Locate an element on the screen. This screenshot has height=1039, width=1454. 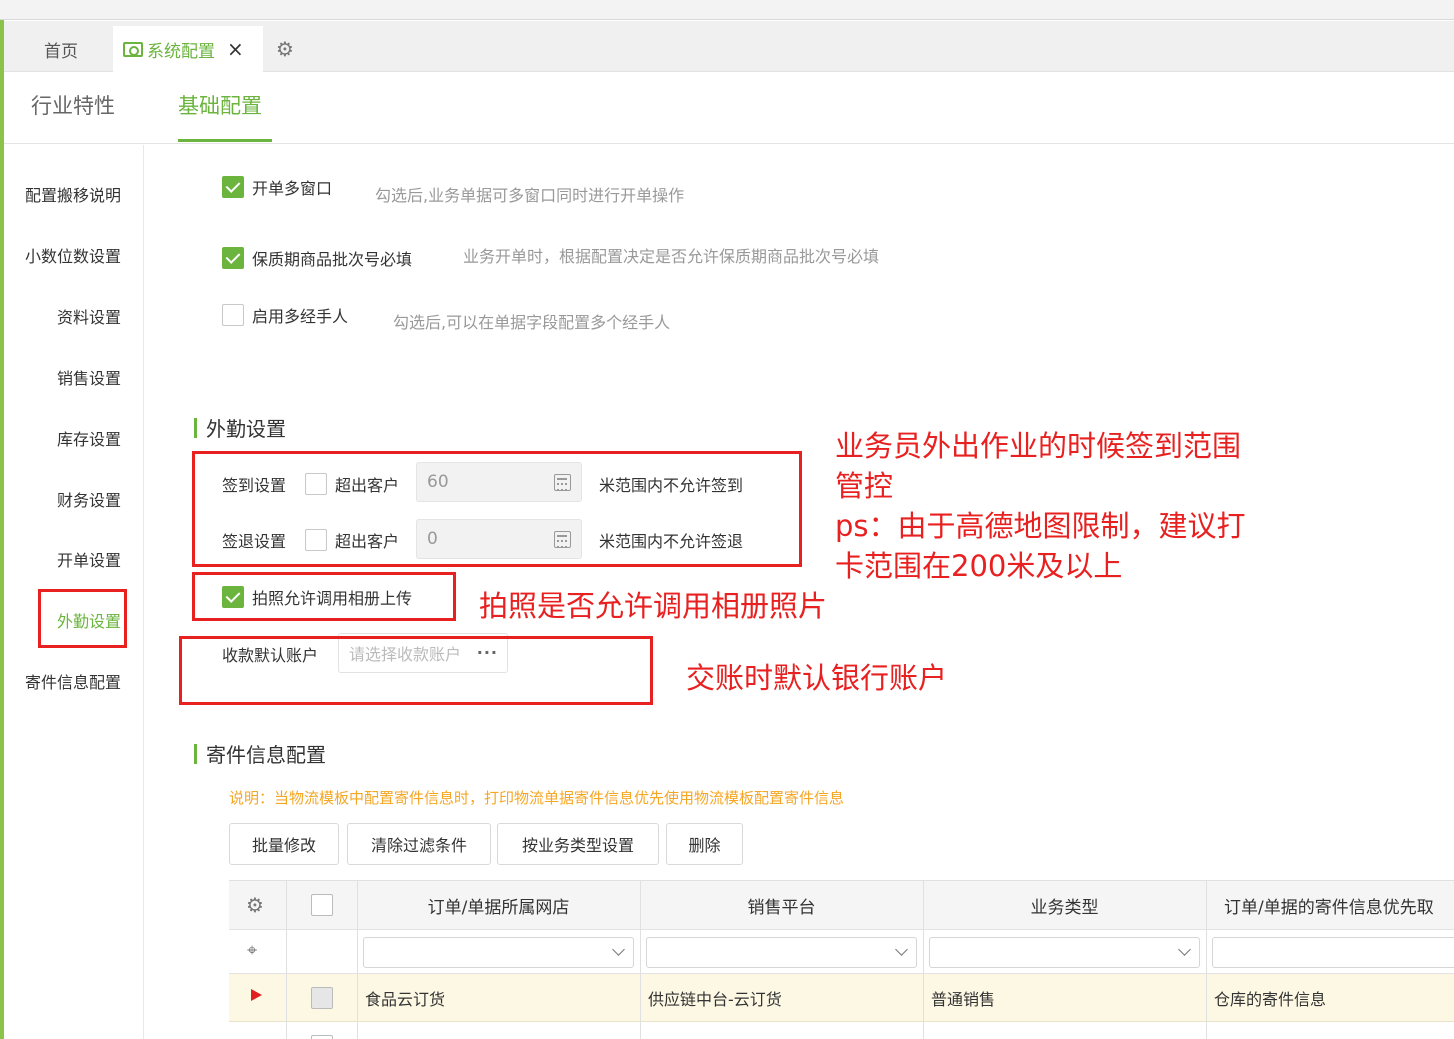
select-all-checkbox is located at coordinates (322, 905).